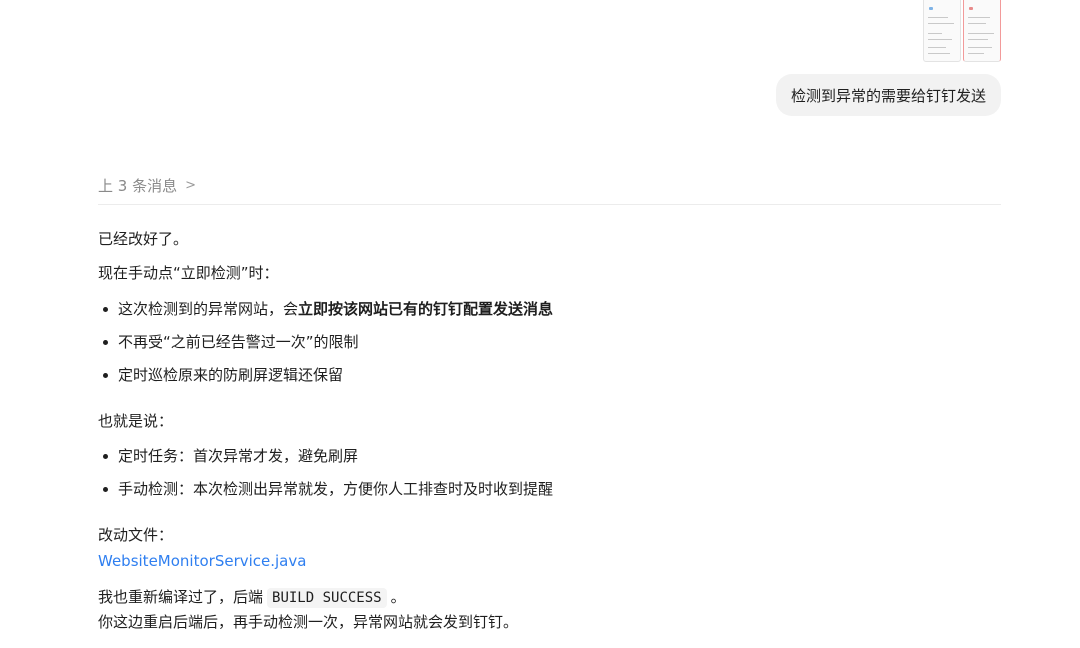 The width and height of the screenshot is (1080, 648). What do you see at coordinates (190, 185) in the screenshot?
I see `chevron-right-icon: >` at bounding box center [190, 185].